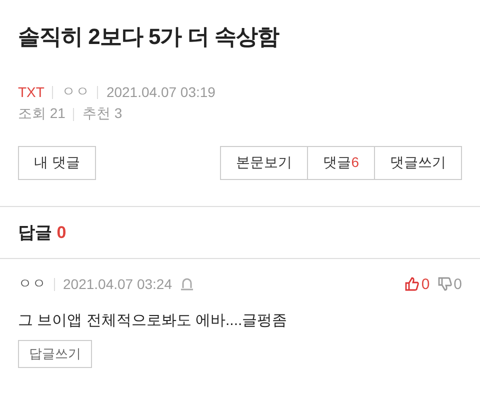 Image resolution: width=480 pixels, height=403 pixels. Describe the element at coordinates (149, 37) in the screenshot. I see `post-title: 솔직히 2보다 5가 더 속상함` at that location.